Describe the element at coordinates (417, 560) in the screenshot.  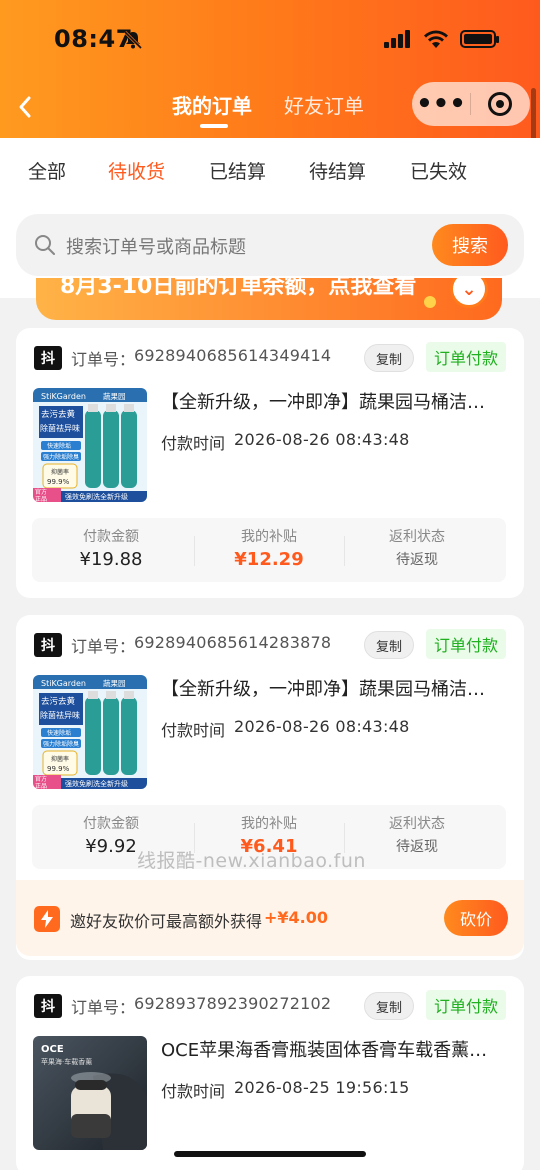
I see `rebate-status: 待返现` at that location.